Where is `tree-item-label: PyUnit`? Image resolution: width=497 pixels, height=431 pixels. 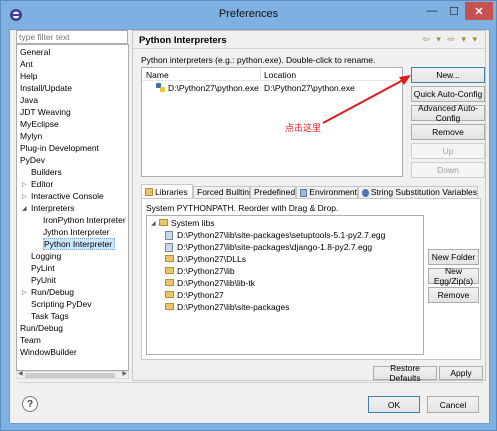 tree-item-label: PyUnit is located at coordinates (44, 280).